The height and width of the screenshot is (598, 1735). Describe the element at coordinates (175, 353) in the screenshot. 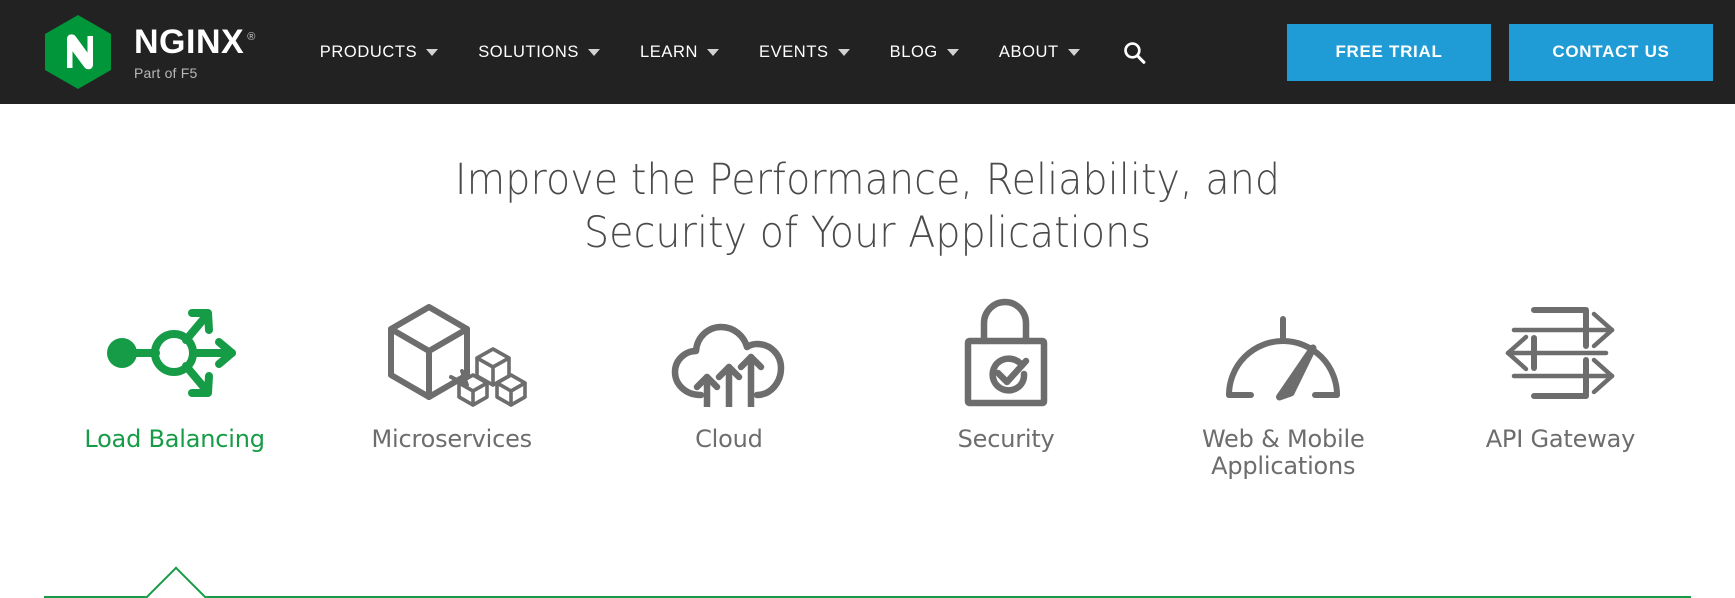

I see `load-balancing-icon` at that location.